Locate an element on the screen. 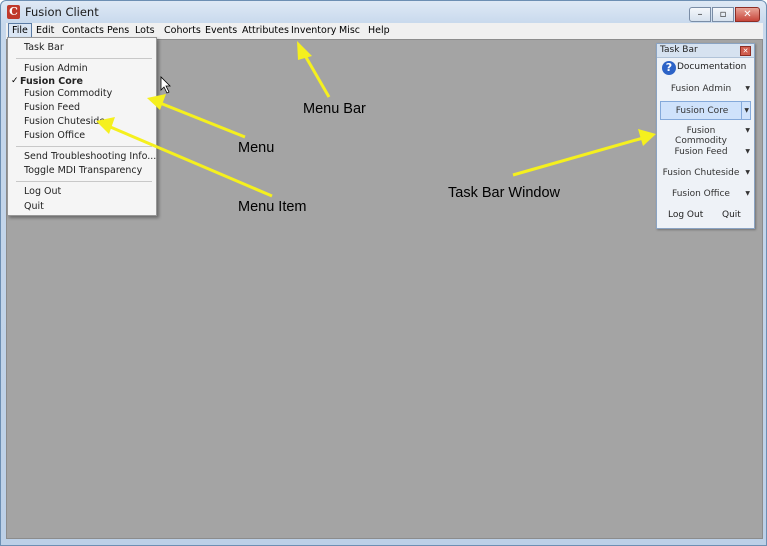 This screenshot has width=767, height=546. task-bar-window-arrow is located at coordinates (578, 156).